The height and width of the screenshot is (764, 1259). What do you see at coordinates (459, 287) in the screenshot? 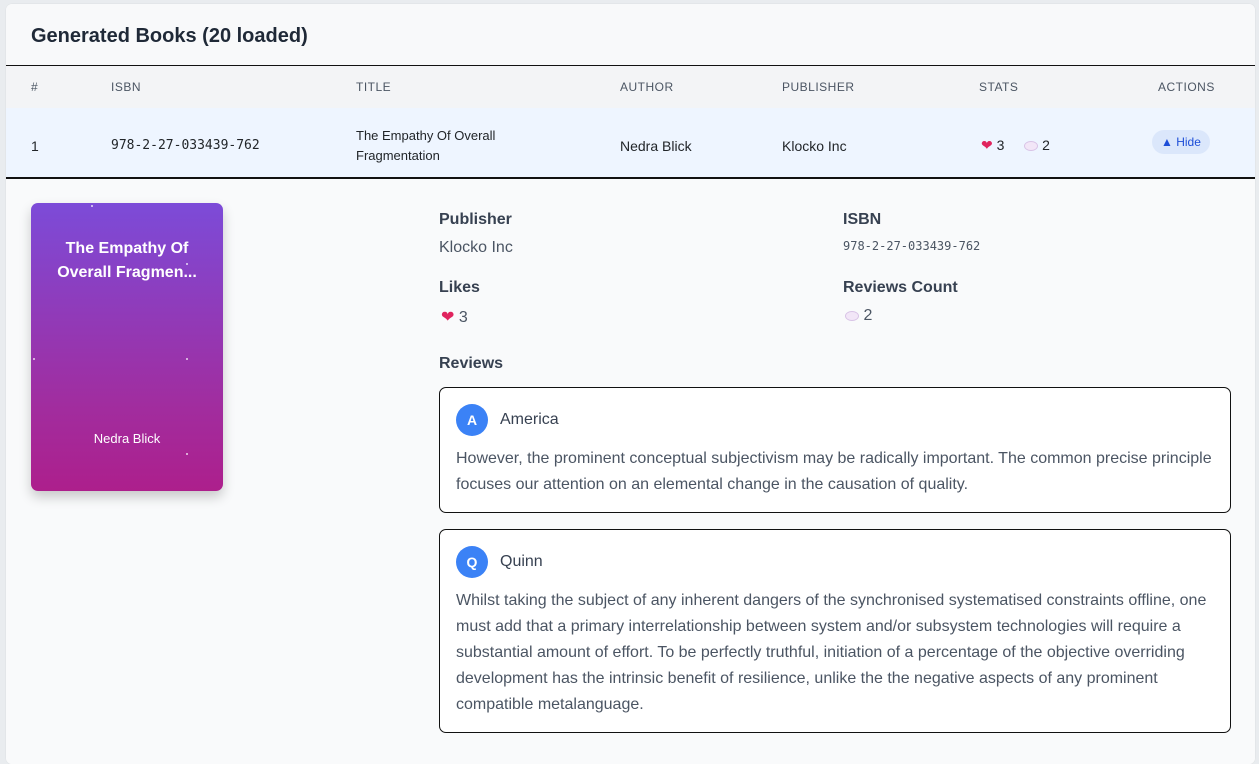
I see `likes-label: Likes` at bounding box center [459, 287].